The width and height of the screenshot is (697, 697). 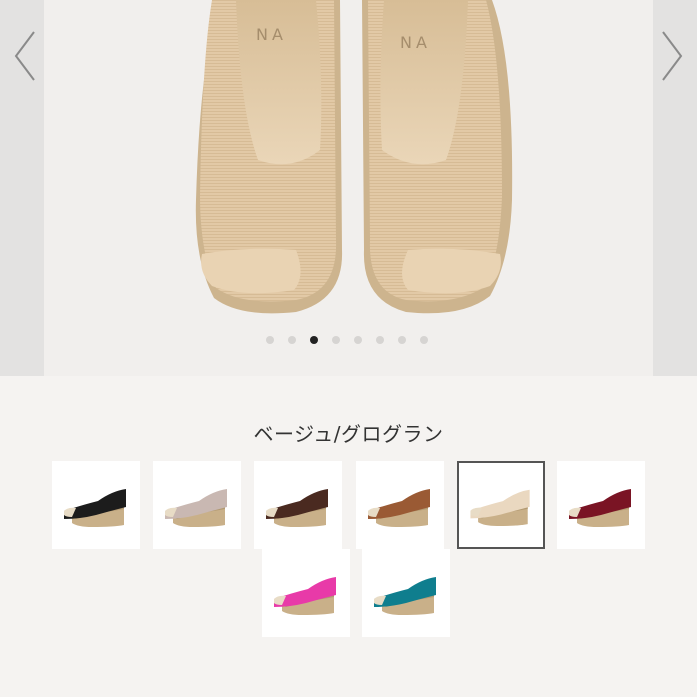 I want to click on brand-imprint-left: NA, so click(x=271, y=34).